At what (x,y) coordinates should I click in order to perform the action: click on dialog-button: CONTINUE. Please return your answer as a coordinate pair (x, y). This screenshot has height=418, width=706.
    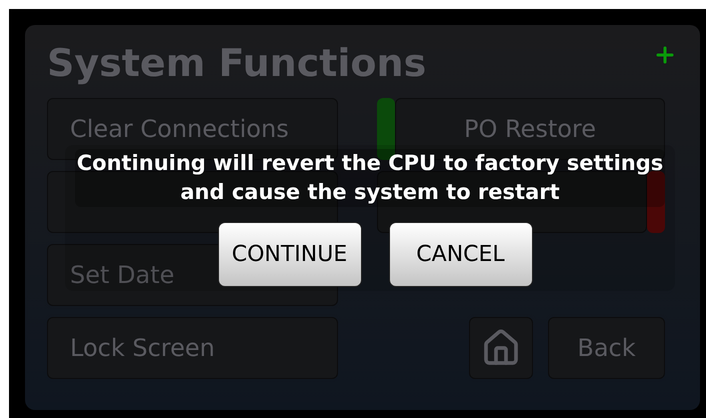
    Looking at the image, I should click on (290, 254).